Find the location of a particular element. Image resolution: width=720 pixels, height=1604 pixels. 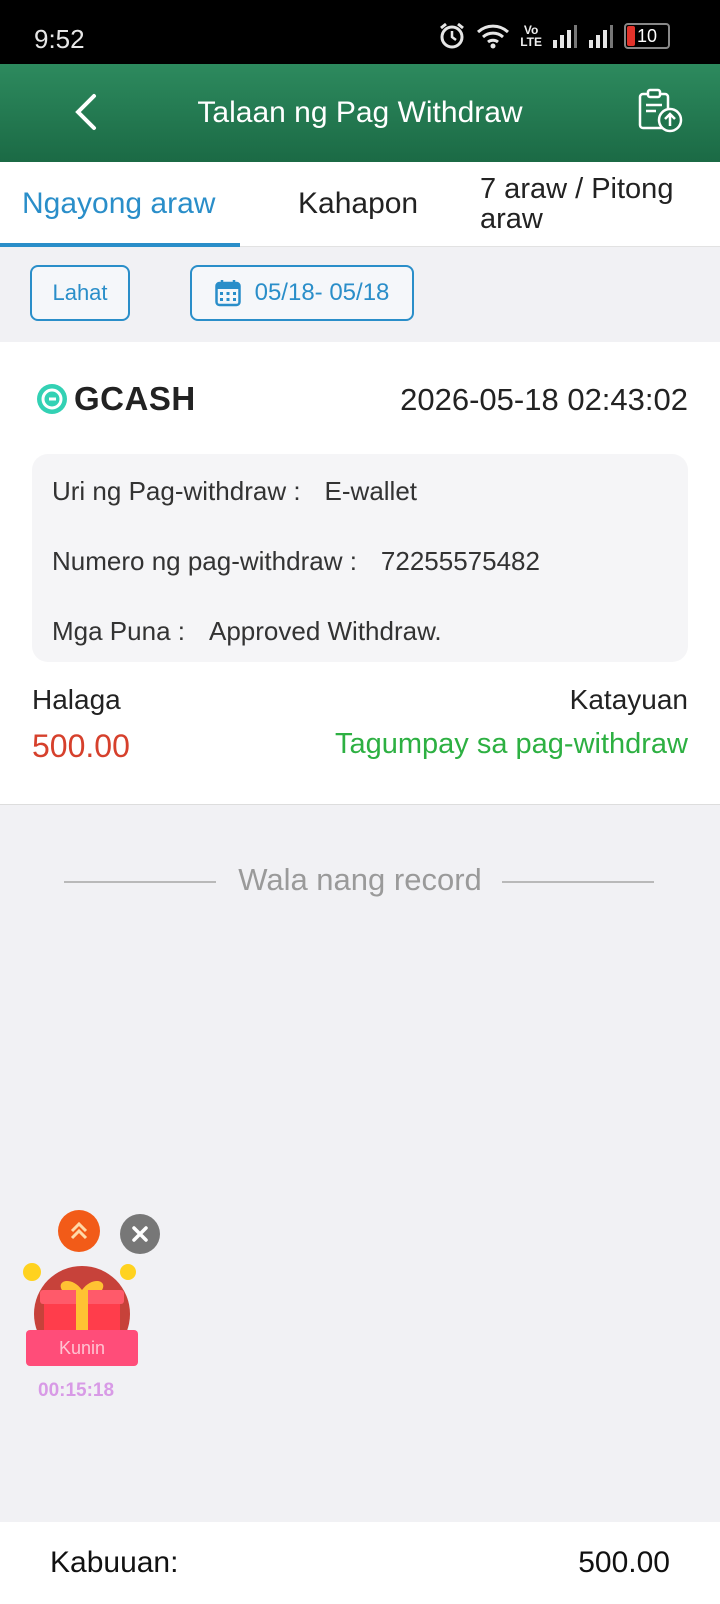

total-label: Kabuuan: is located at coordinates (114, 1562).